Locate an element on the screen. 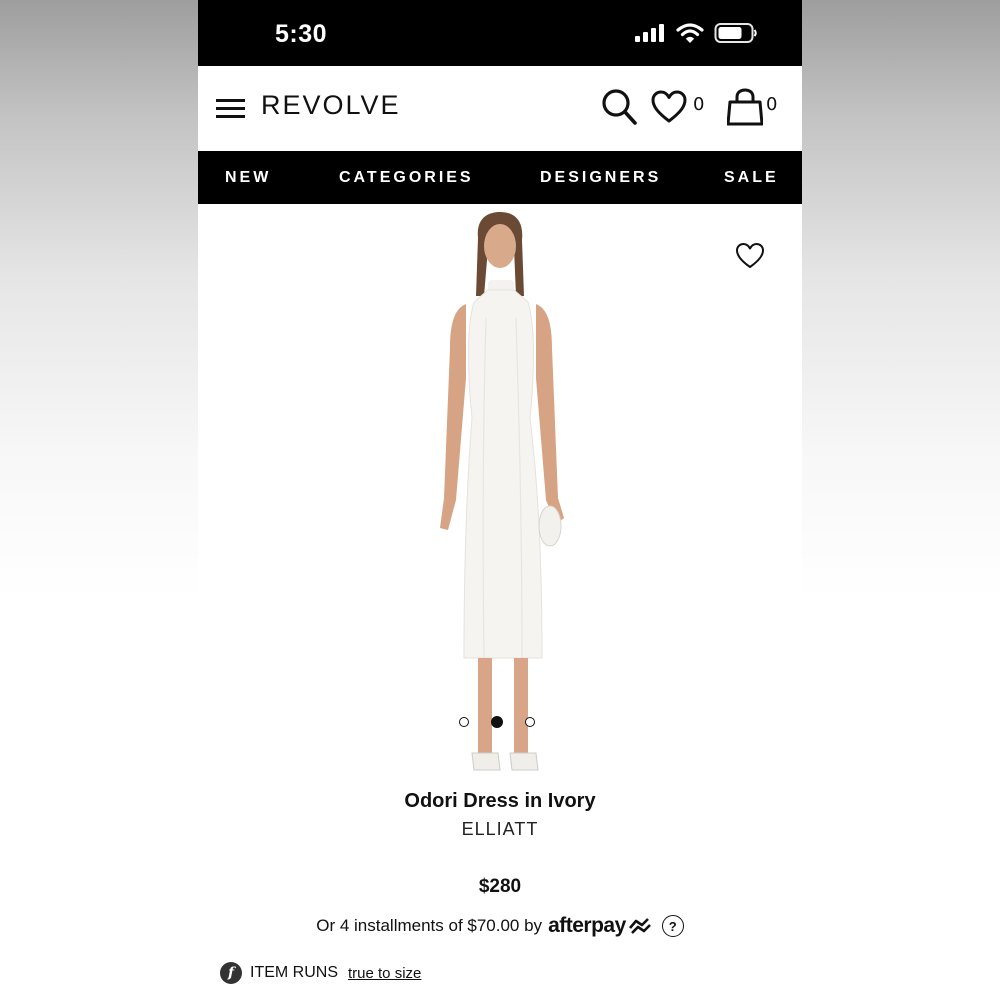 The width and height of the screenshot is (1000, 1000). afterpay-logo-text: afterpay is located at coordinates (587, 925).